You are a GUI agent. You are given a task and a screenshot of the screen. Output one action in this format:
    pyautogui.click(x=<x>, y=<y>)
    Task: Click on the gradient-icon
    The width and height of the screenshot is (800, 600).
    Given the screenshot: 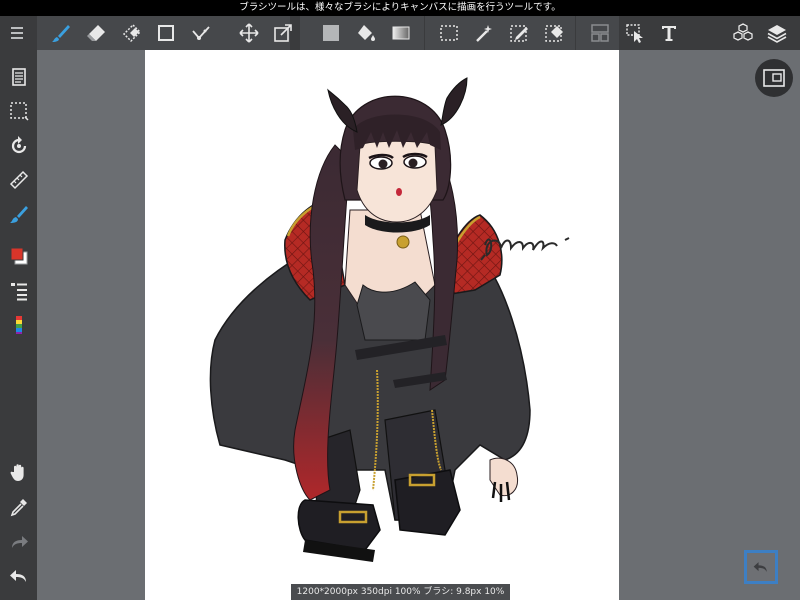 What is the action you would take?
    pyautogui.click(x=401, y=33)
    